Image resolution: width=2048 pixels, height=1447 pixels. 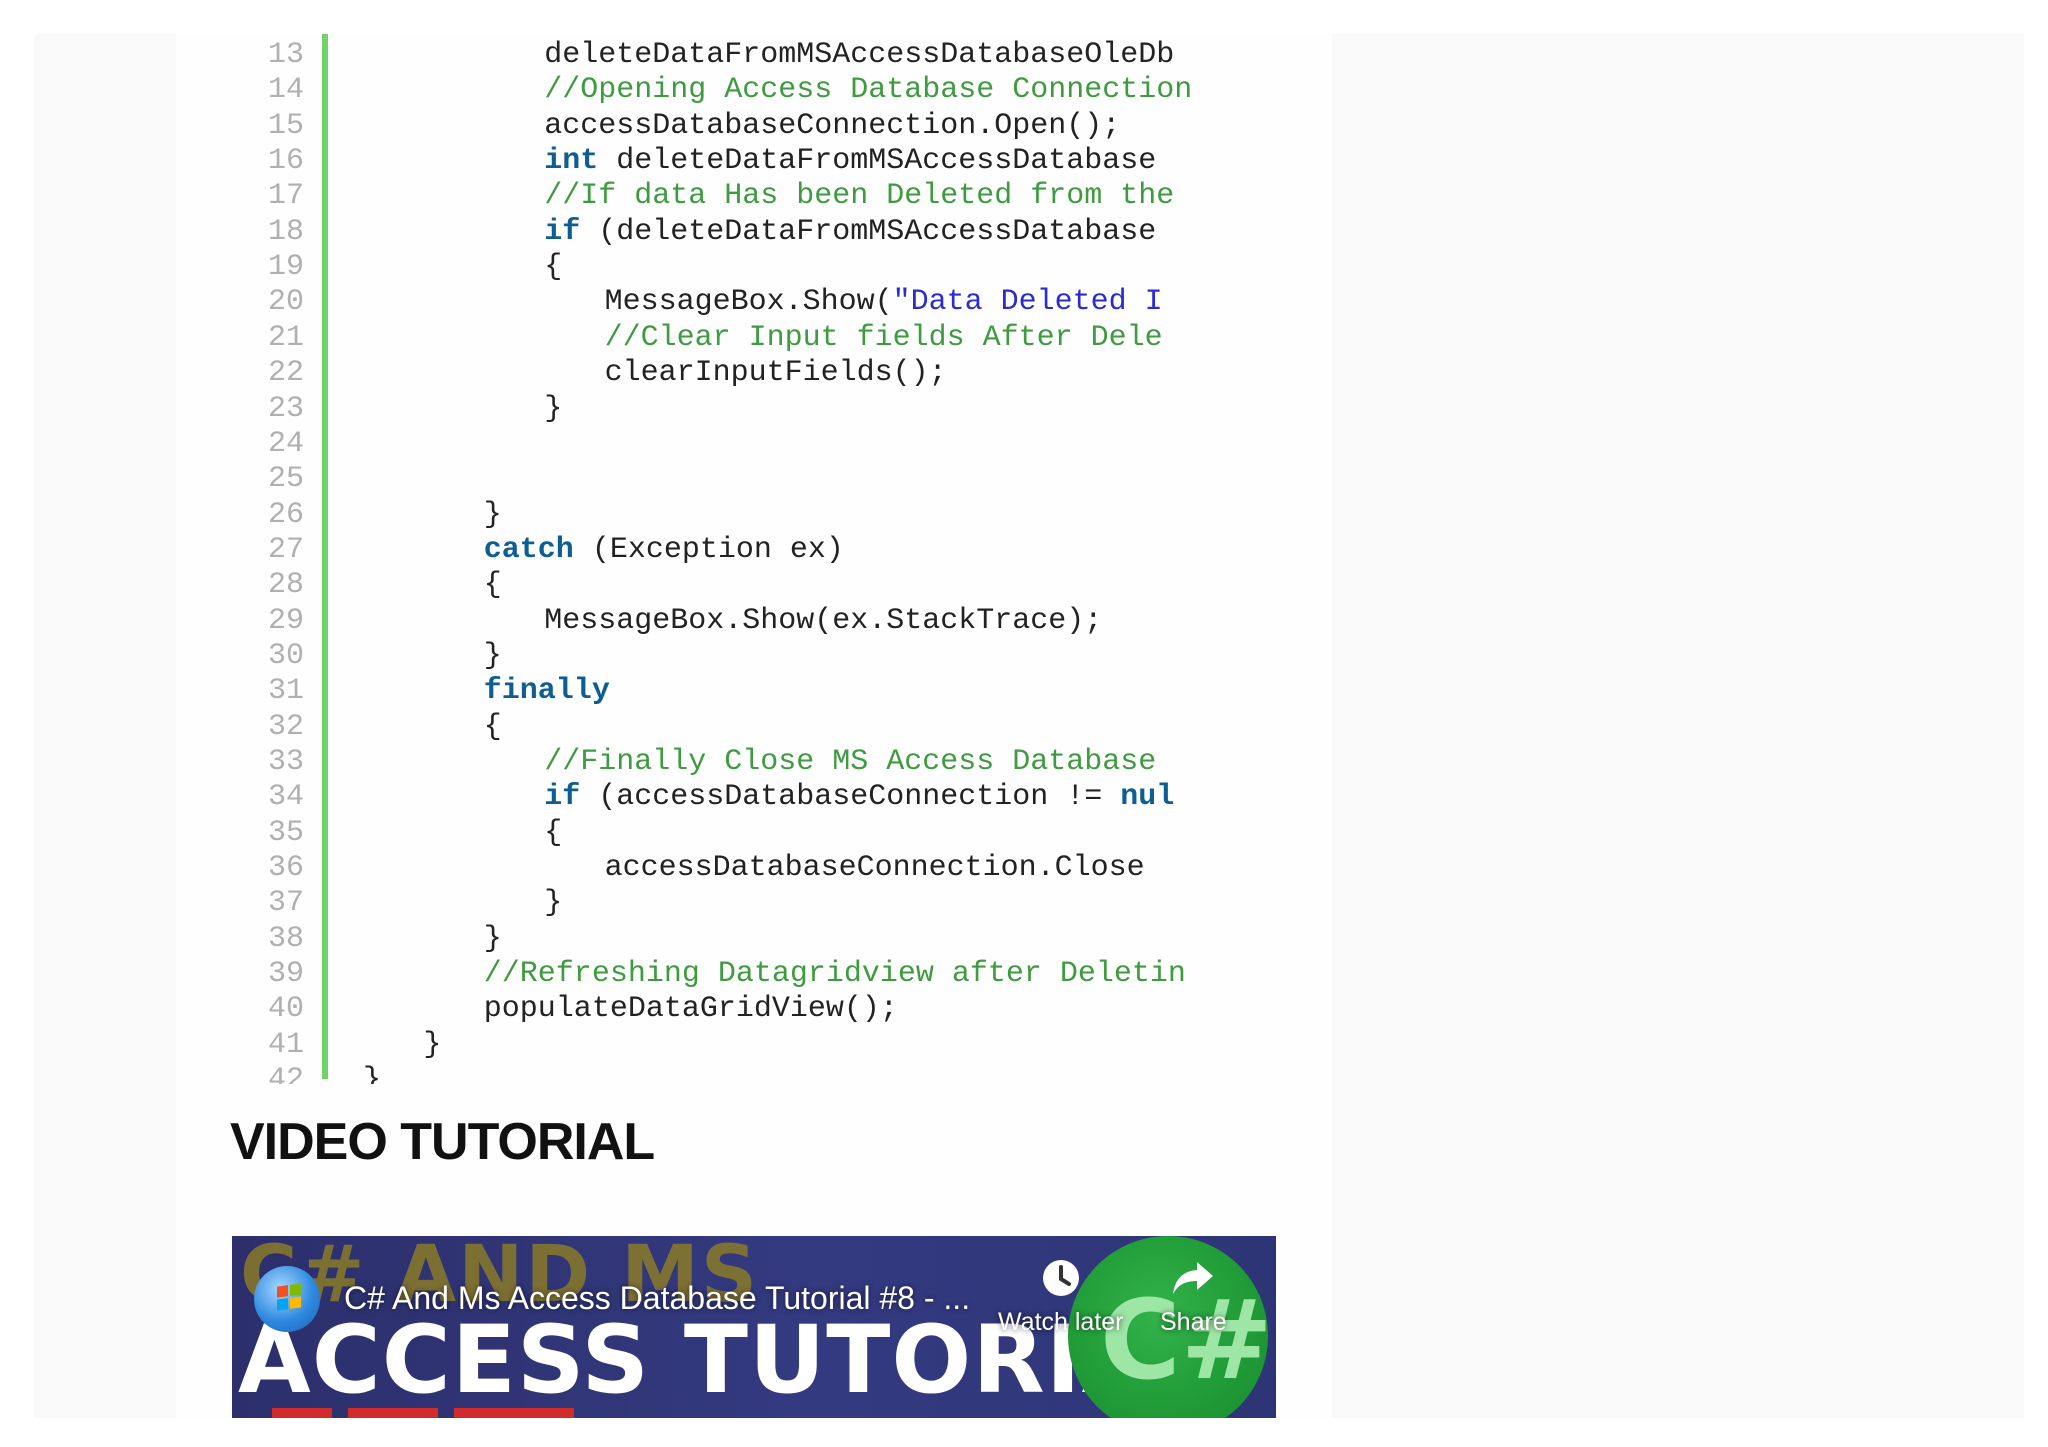 What do you see at coordinates (877, 161) in the screenshot?
I see `code-token: deleteDataFromMSAccessDatabase` at bounding box center [877, 161].